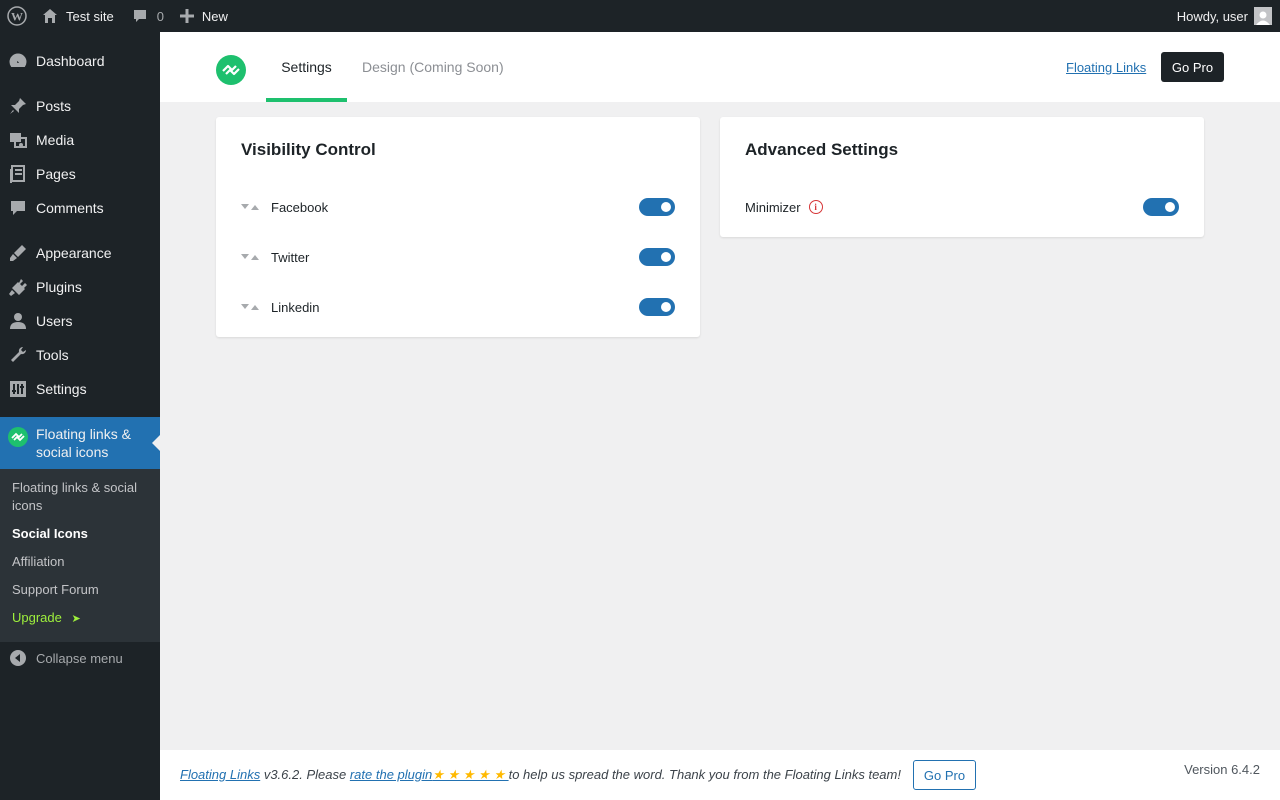  Describe the element at coordinates (458, 207) in the screenshot. I see `social-row-facebook: Facebook` at that location.